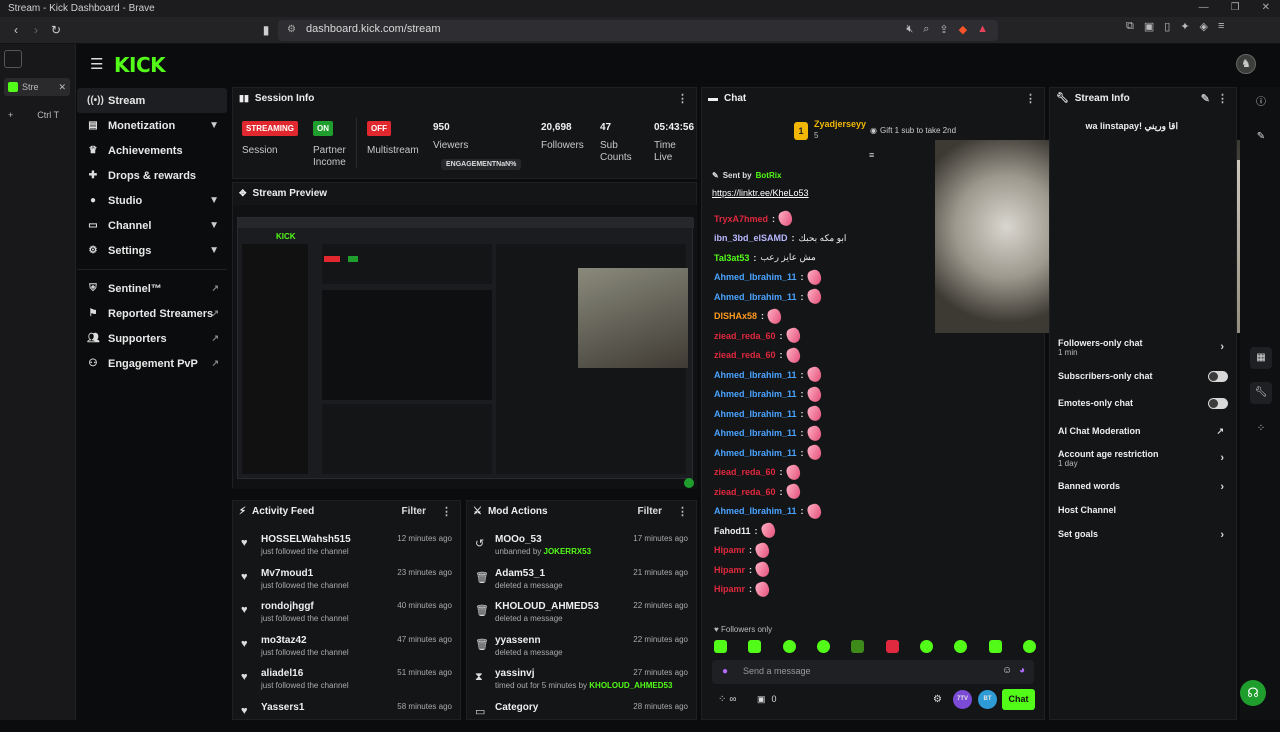 Image resolution: width=1280 pixels, height=732 pixels. What do you see at coordinates (638, 30) in the screenshot?
I see `address-bar: ⚙ dashboard.kick.com/stream 🔇︎ ⌕ ⇪ ◆ ▲` at bounding box center [638, 30].